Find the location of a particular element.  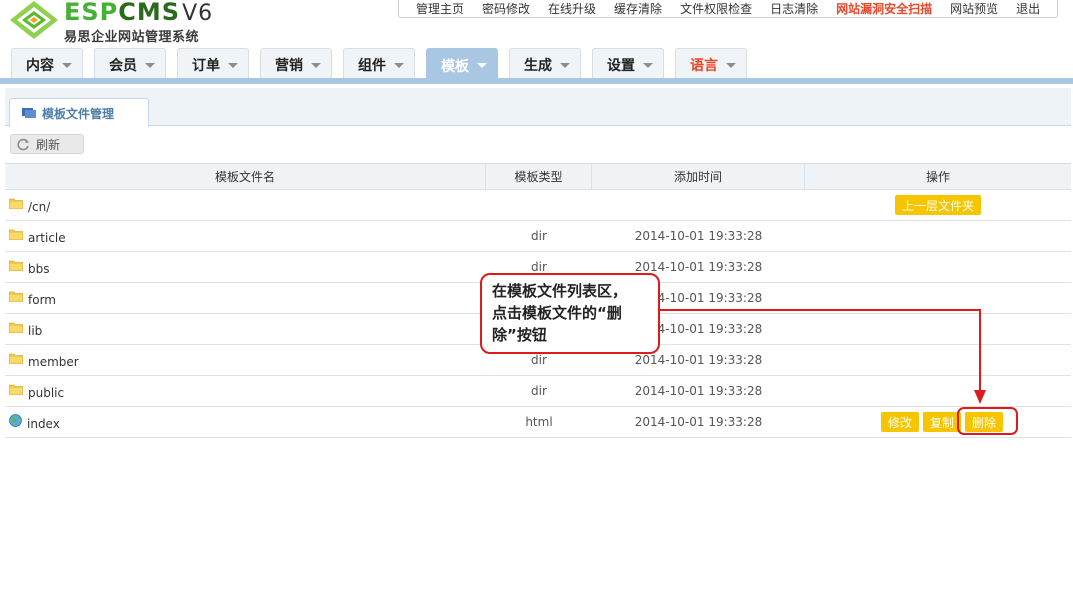

logo-text: ESPCMSV6 is located at coordinates (138, 13).